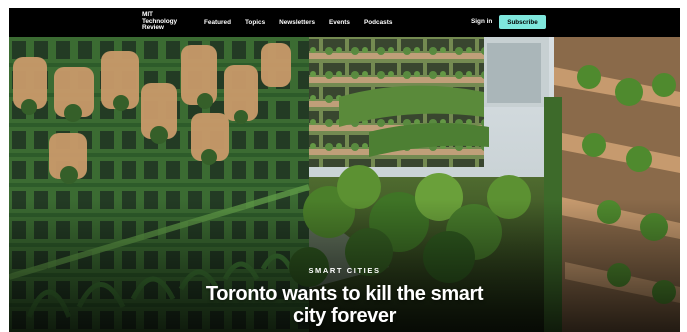 This screenshot has width=687, height=332. What do you see at coordinates (159, 21) in the screenshot?
I see `site-logo: MIT Technology Review` at bounding box center [159, 21].